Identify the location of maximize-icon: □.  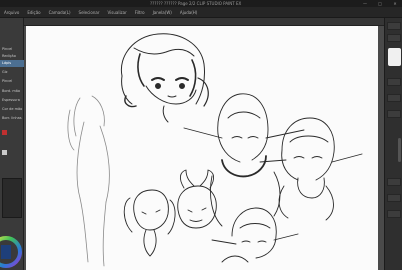
(380, 3).